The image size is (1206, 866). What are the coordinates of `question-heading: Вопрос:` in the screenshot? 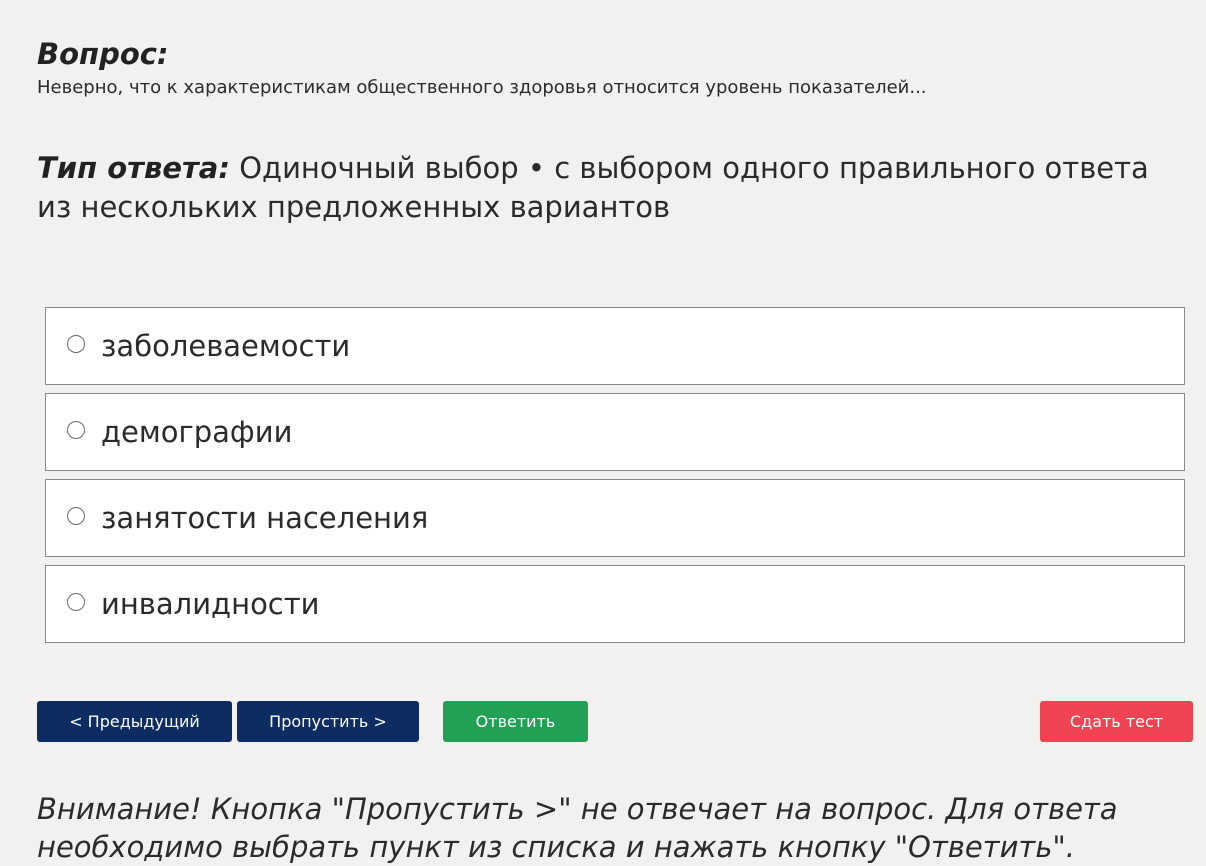 It's located at (103, 54).